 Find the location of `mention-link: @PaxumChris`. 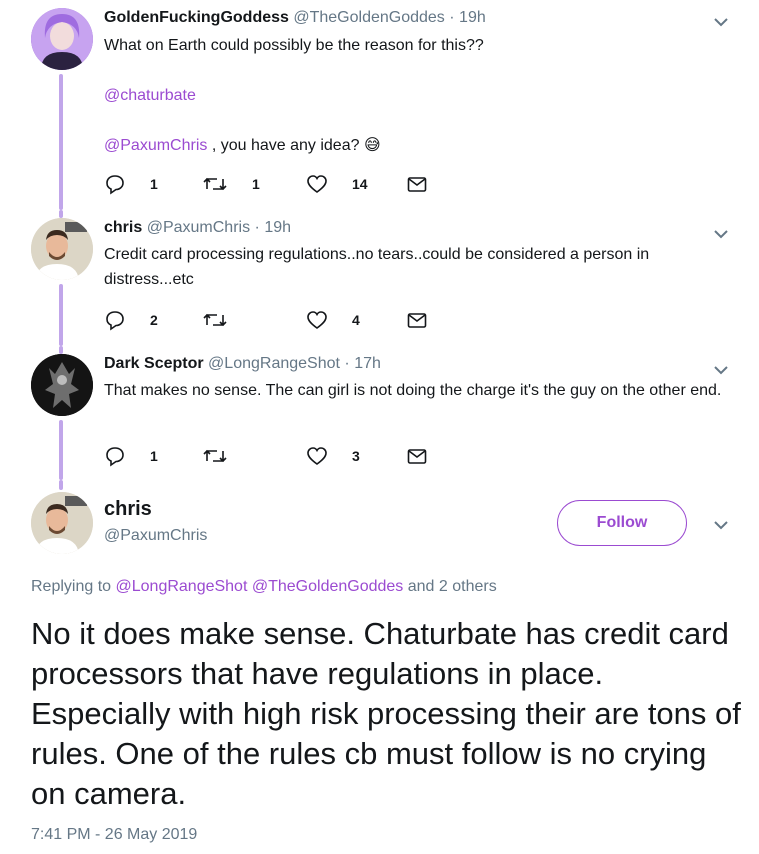

mention-link: @PaxumChris is located at coordinates (155, 145).